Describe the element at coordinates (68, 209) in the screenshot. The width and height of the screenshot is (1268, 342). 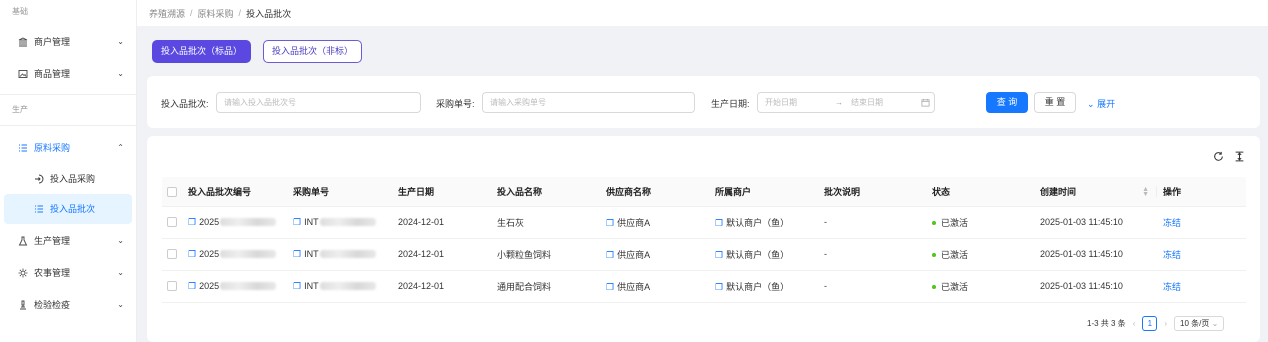
I see `sidebar-item-input-batch: 投入品批次` at that location.